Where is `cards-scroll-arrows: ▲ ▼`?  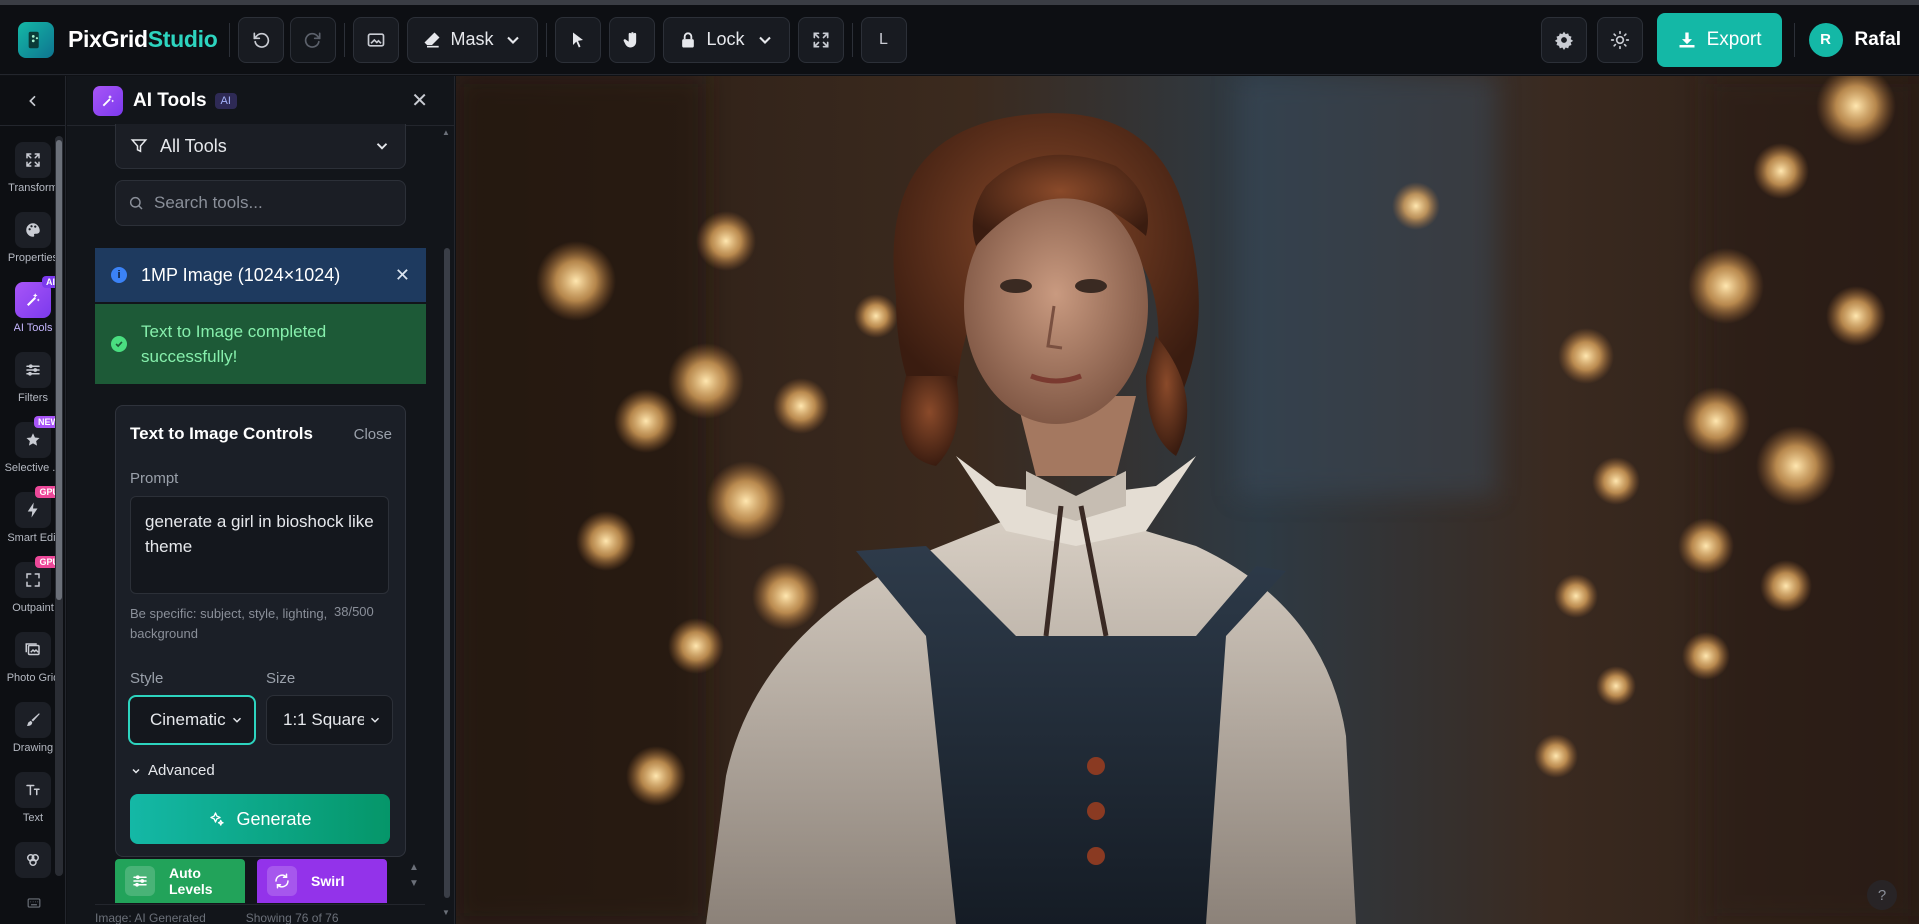 cards-scroll-arrows: ▲ ▼ is located at coordinates (414, 876).